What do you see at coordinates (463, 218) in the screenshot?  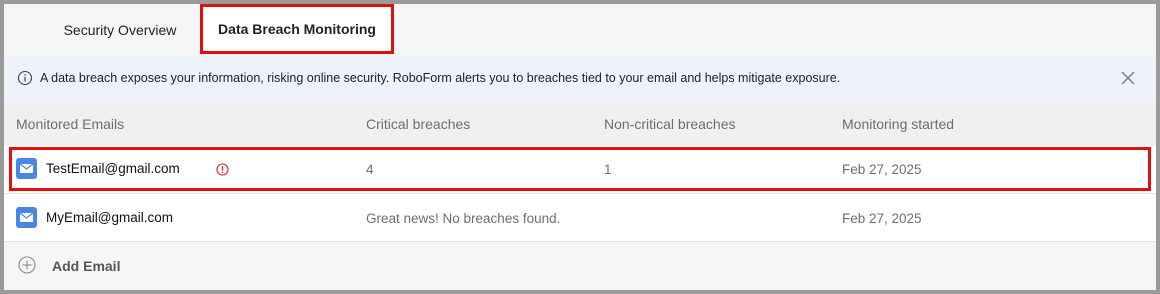 I see `row-status: Great news! No breaches found.` at bounding box center [463, 218].